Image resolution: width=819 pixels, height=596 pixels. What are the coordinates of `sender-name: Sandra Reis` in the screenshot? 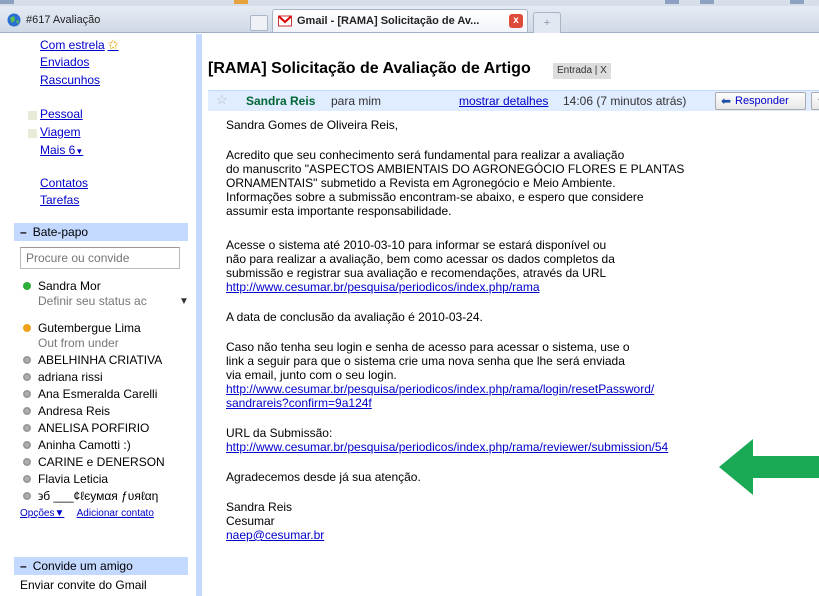 It's located at (280, 101).